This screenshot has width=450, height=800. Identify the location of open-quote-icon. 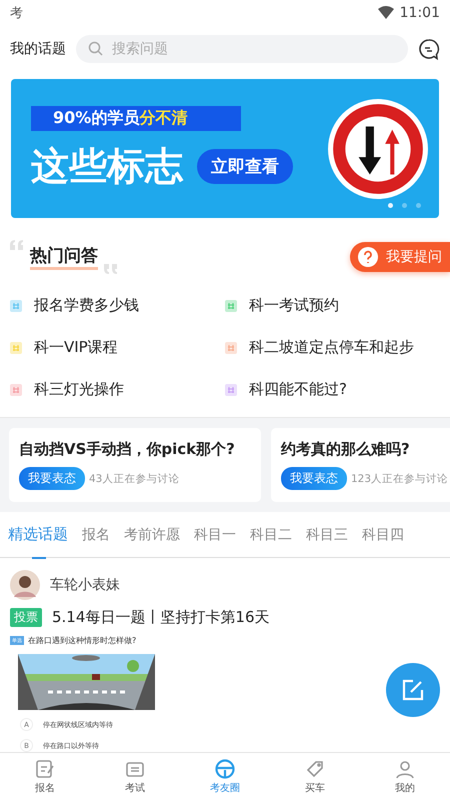
(17, 245).